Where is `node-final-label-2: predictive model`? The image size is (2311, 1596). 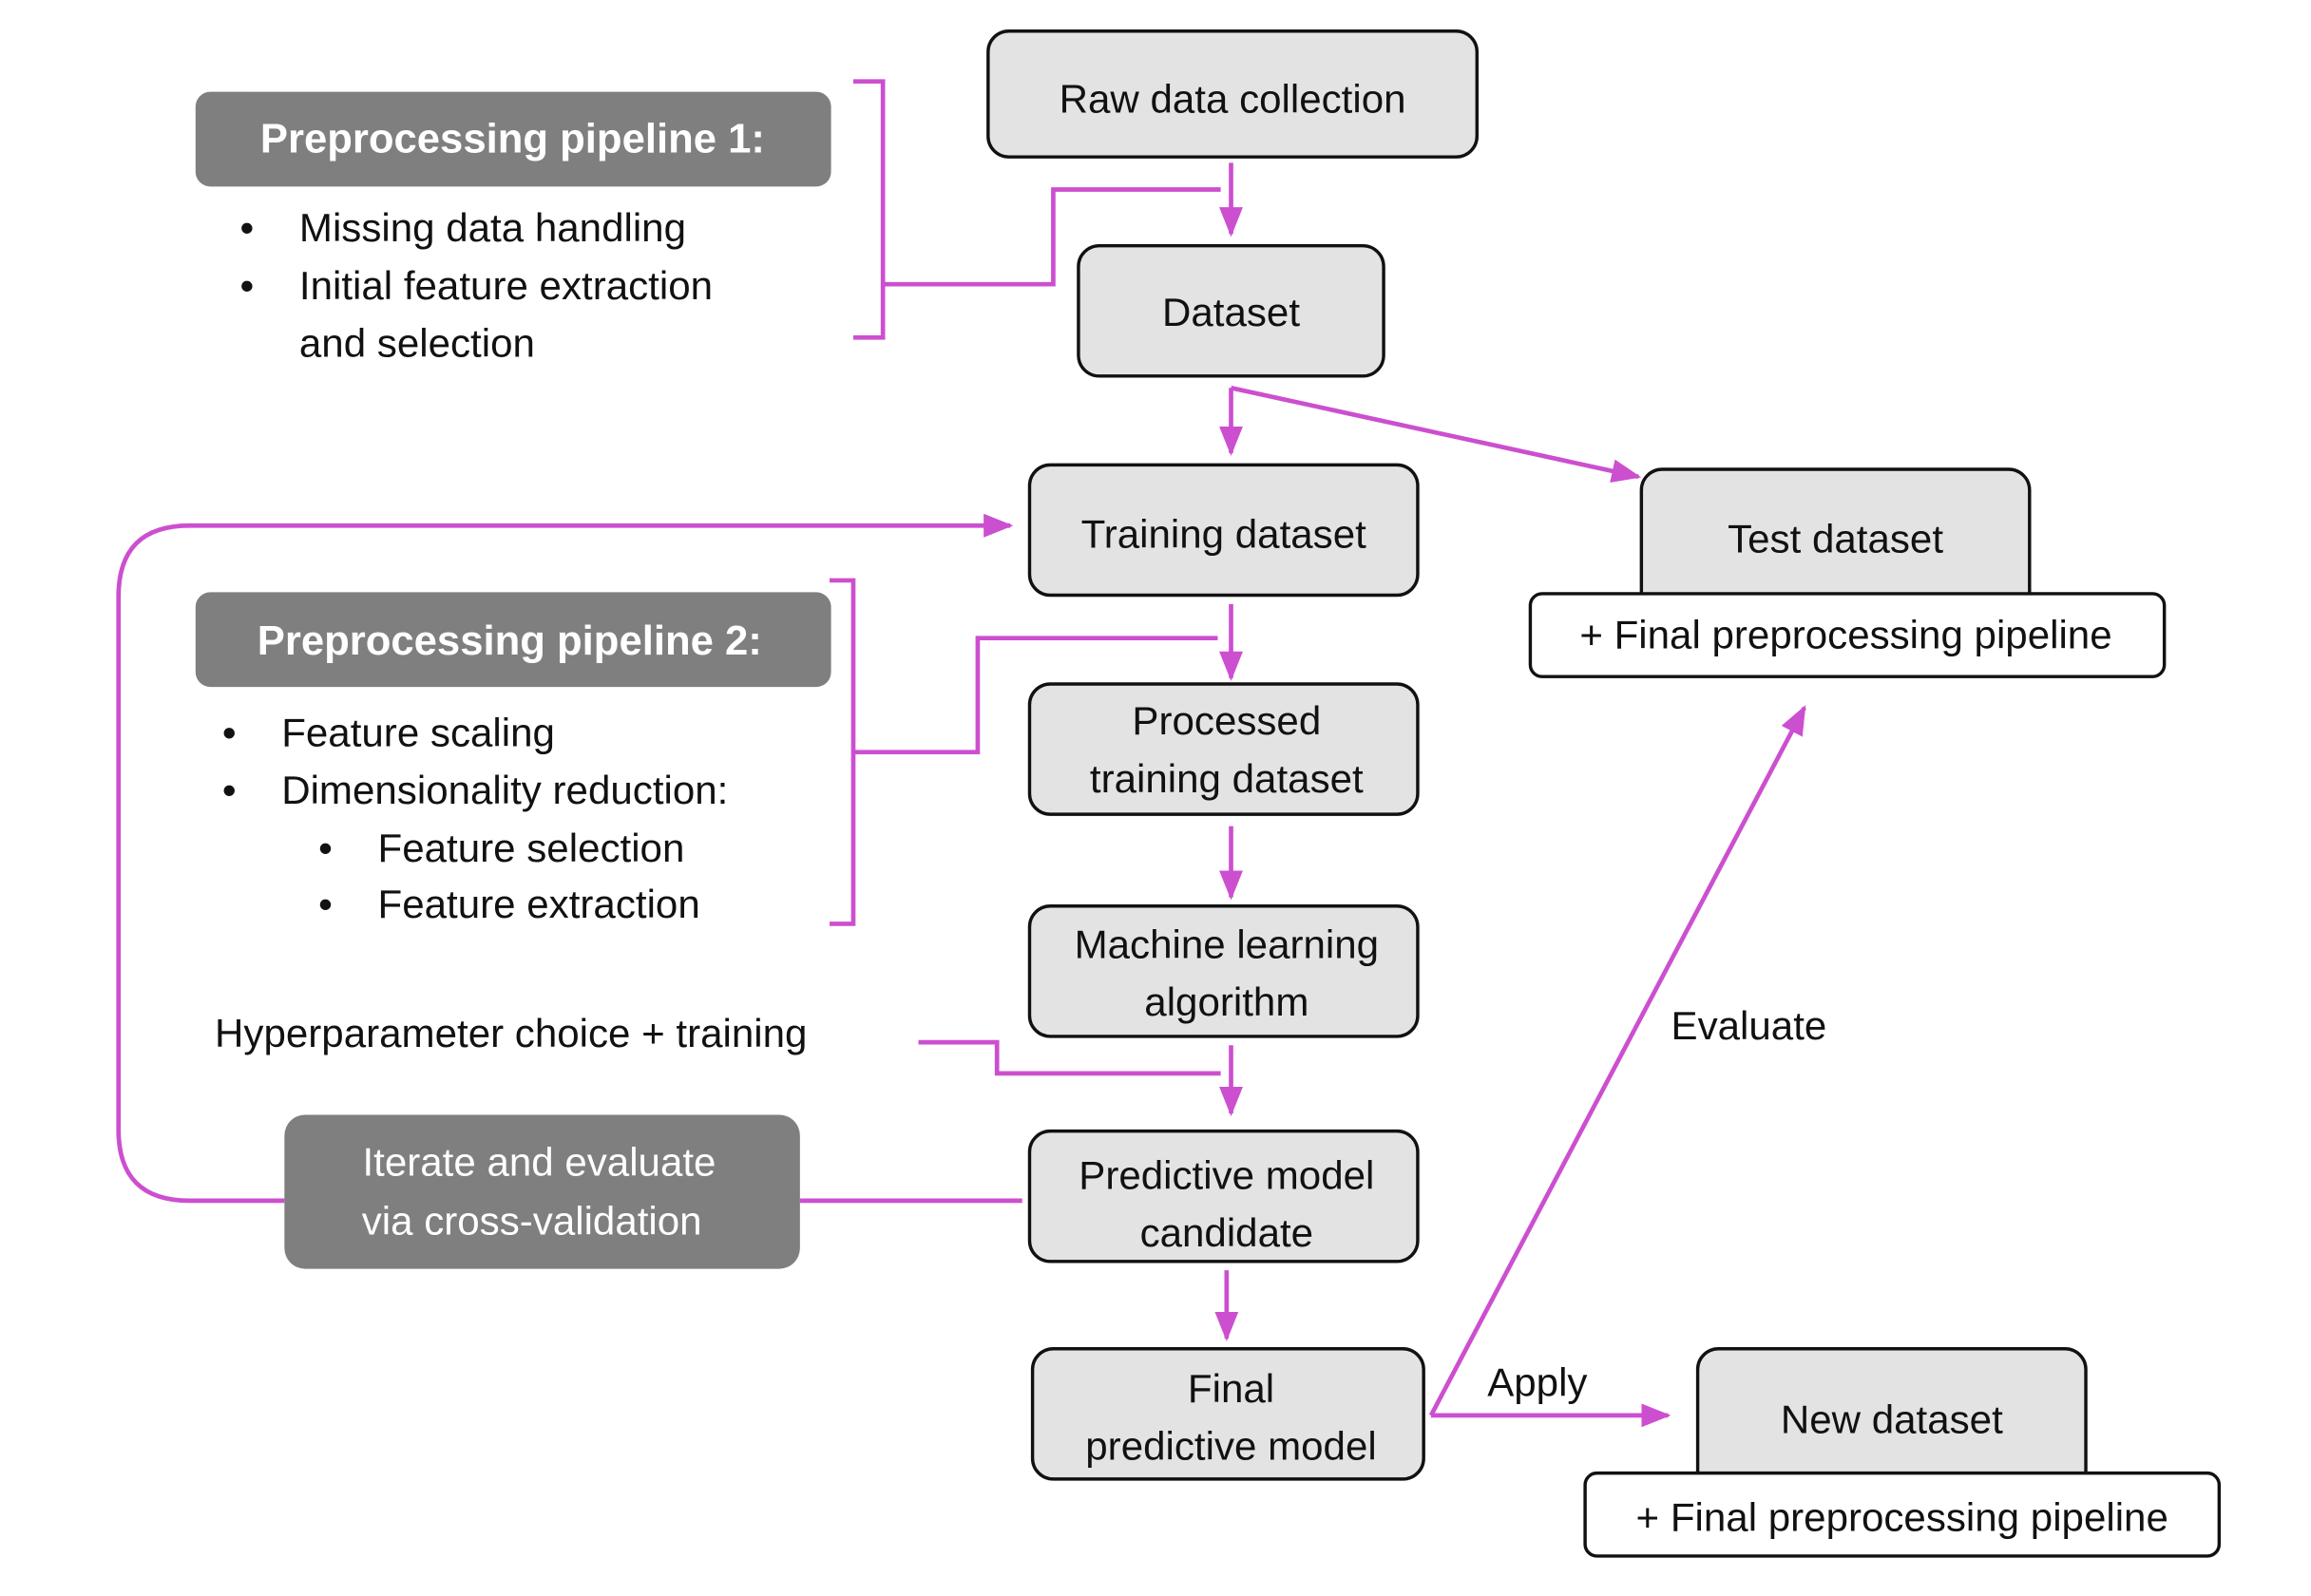
node-final-label-2: predictive model is located at coordinates (1230, 1446).